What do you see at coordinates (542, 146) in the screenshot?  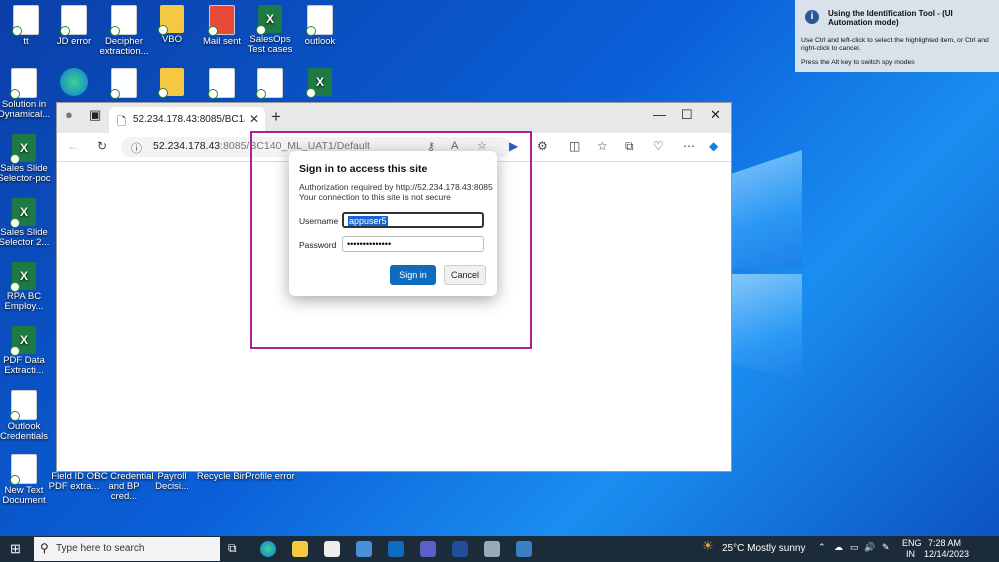 I see `extensions-icon: ⚙` at bounding box center [542, 146].